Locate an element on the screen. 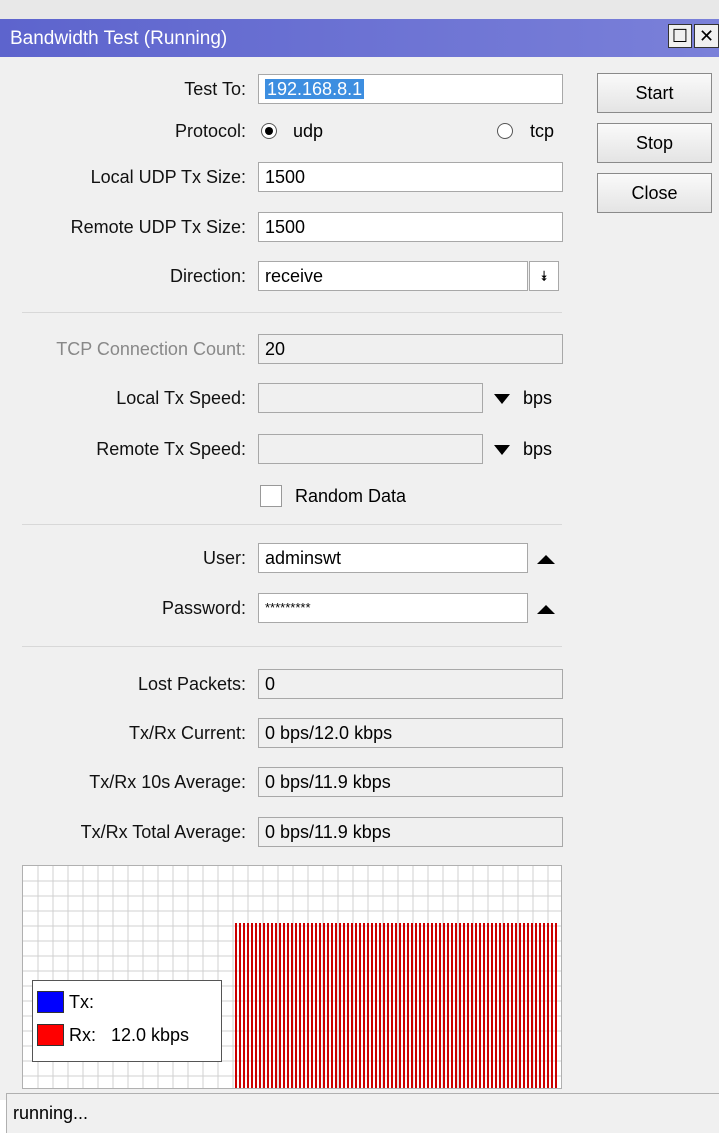  dropdown-arrow-icon: ⯯ is located at coordinates (544, 276).